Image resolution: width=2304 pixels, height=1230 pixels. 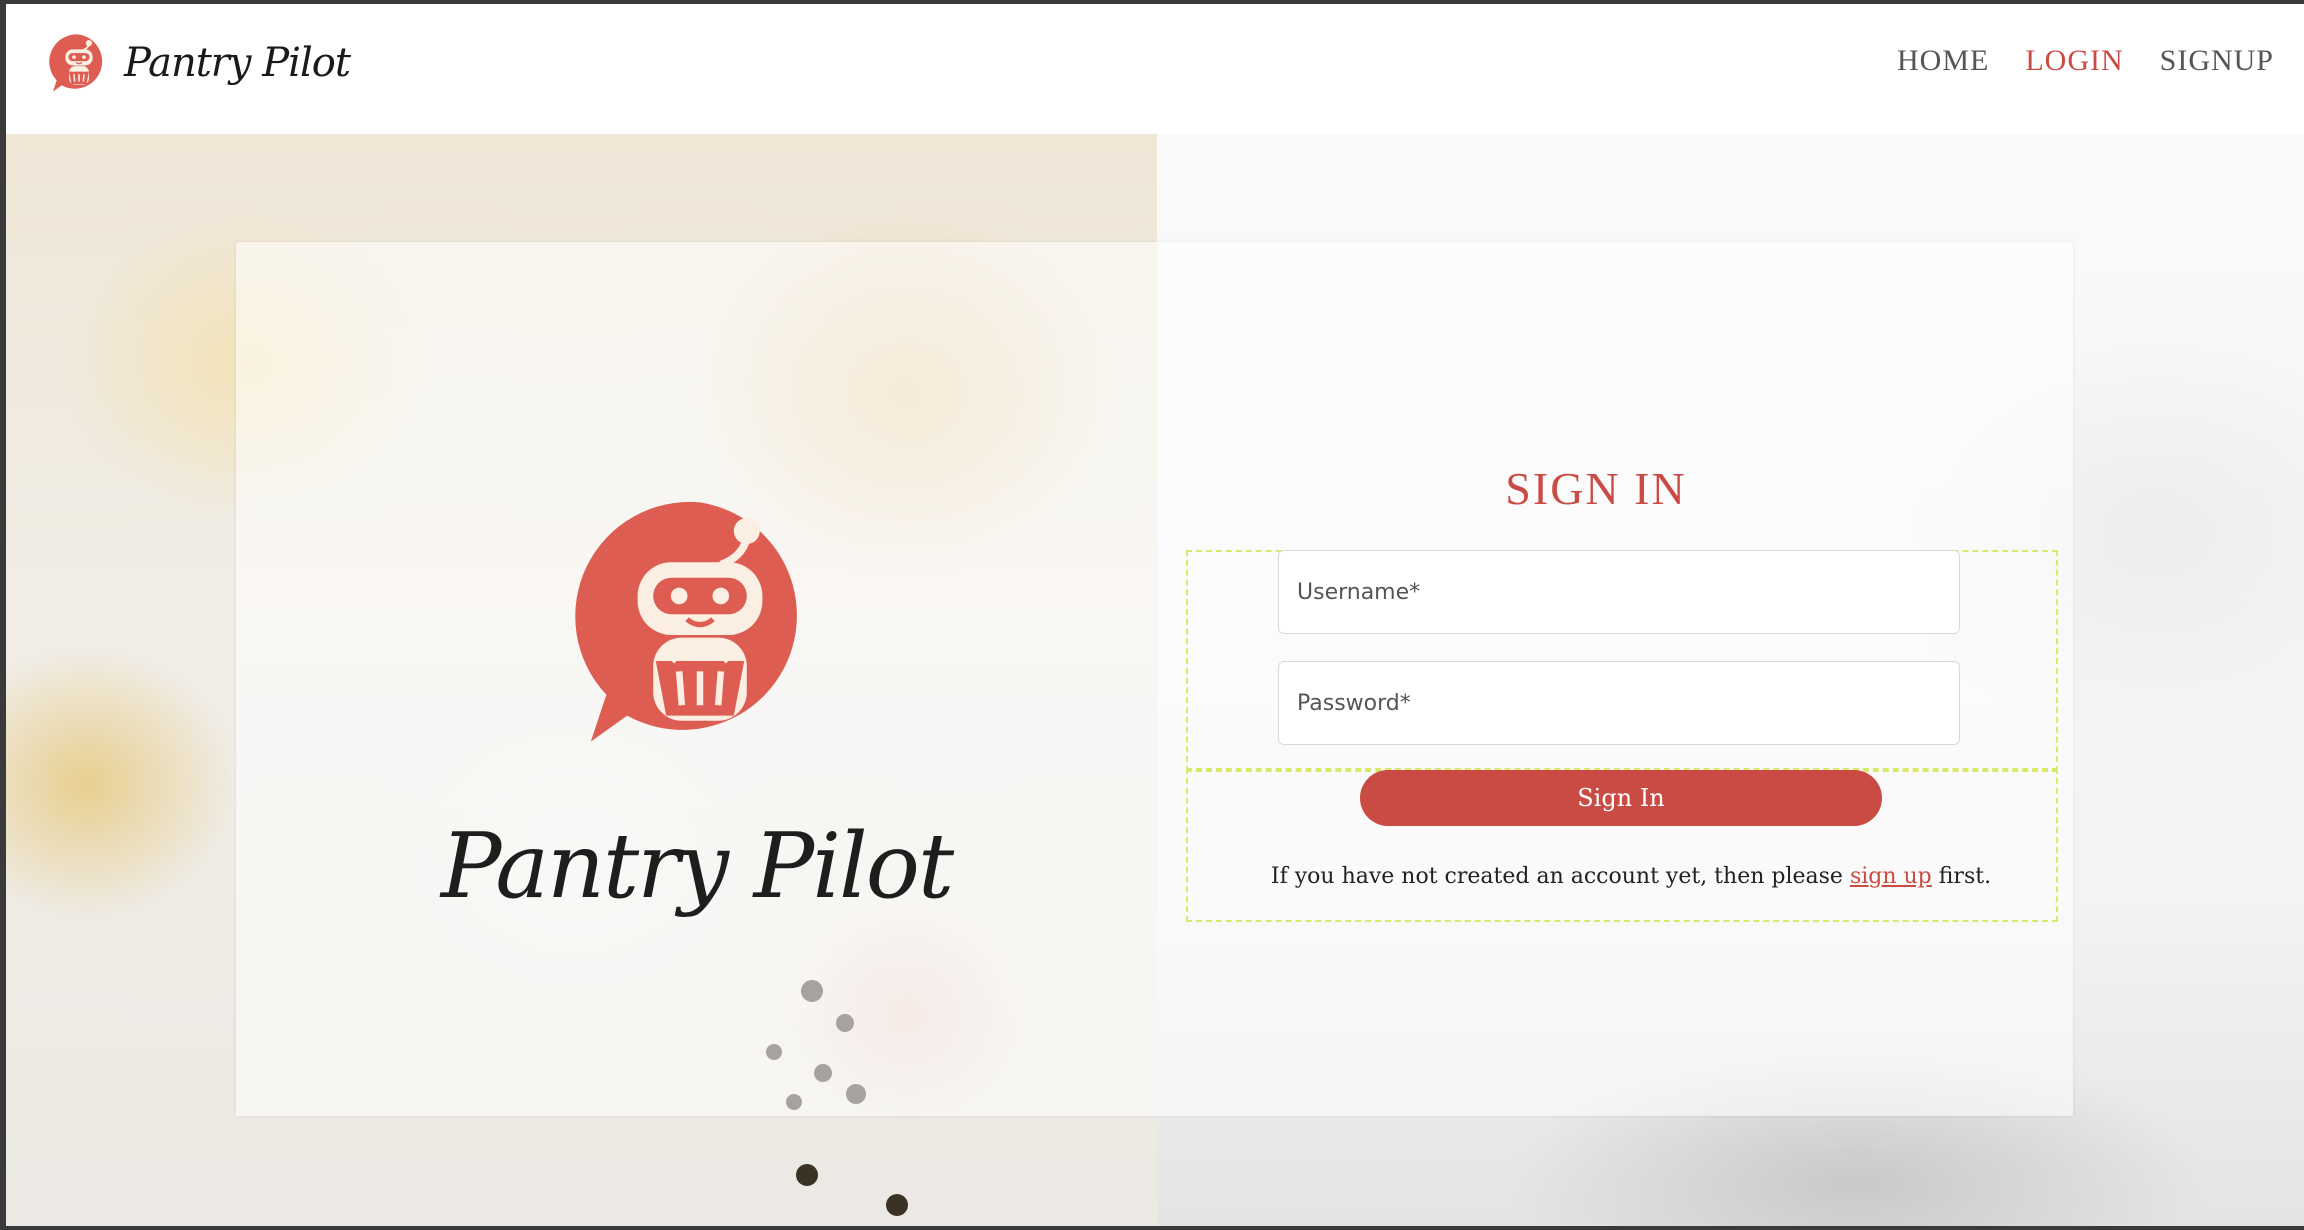 What do you see at coordinates (1961, 876) in the screenshot?
I see `signup-hint-suffix: first.` at bounding box center [1961, 876].